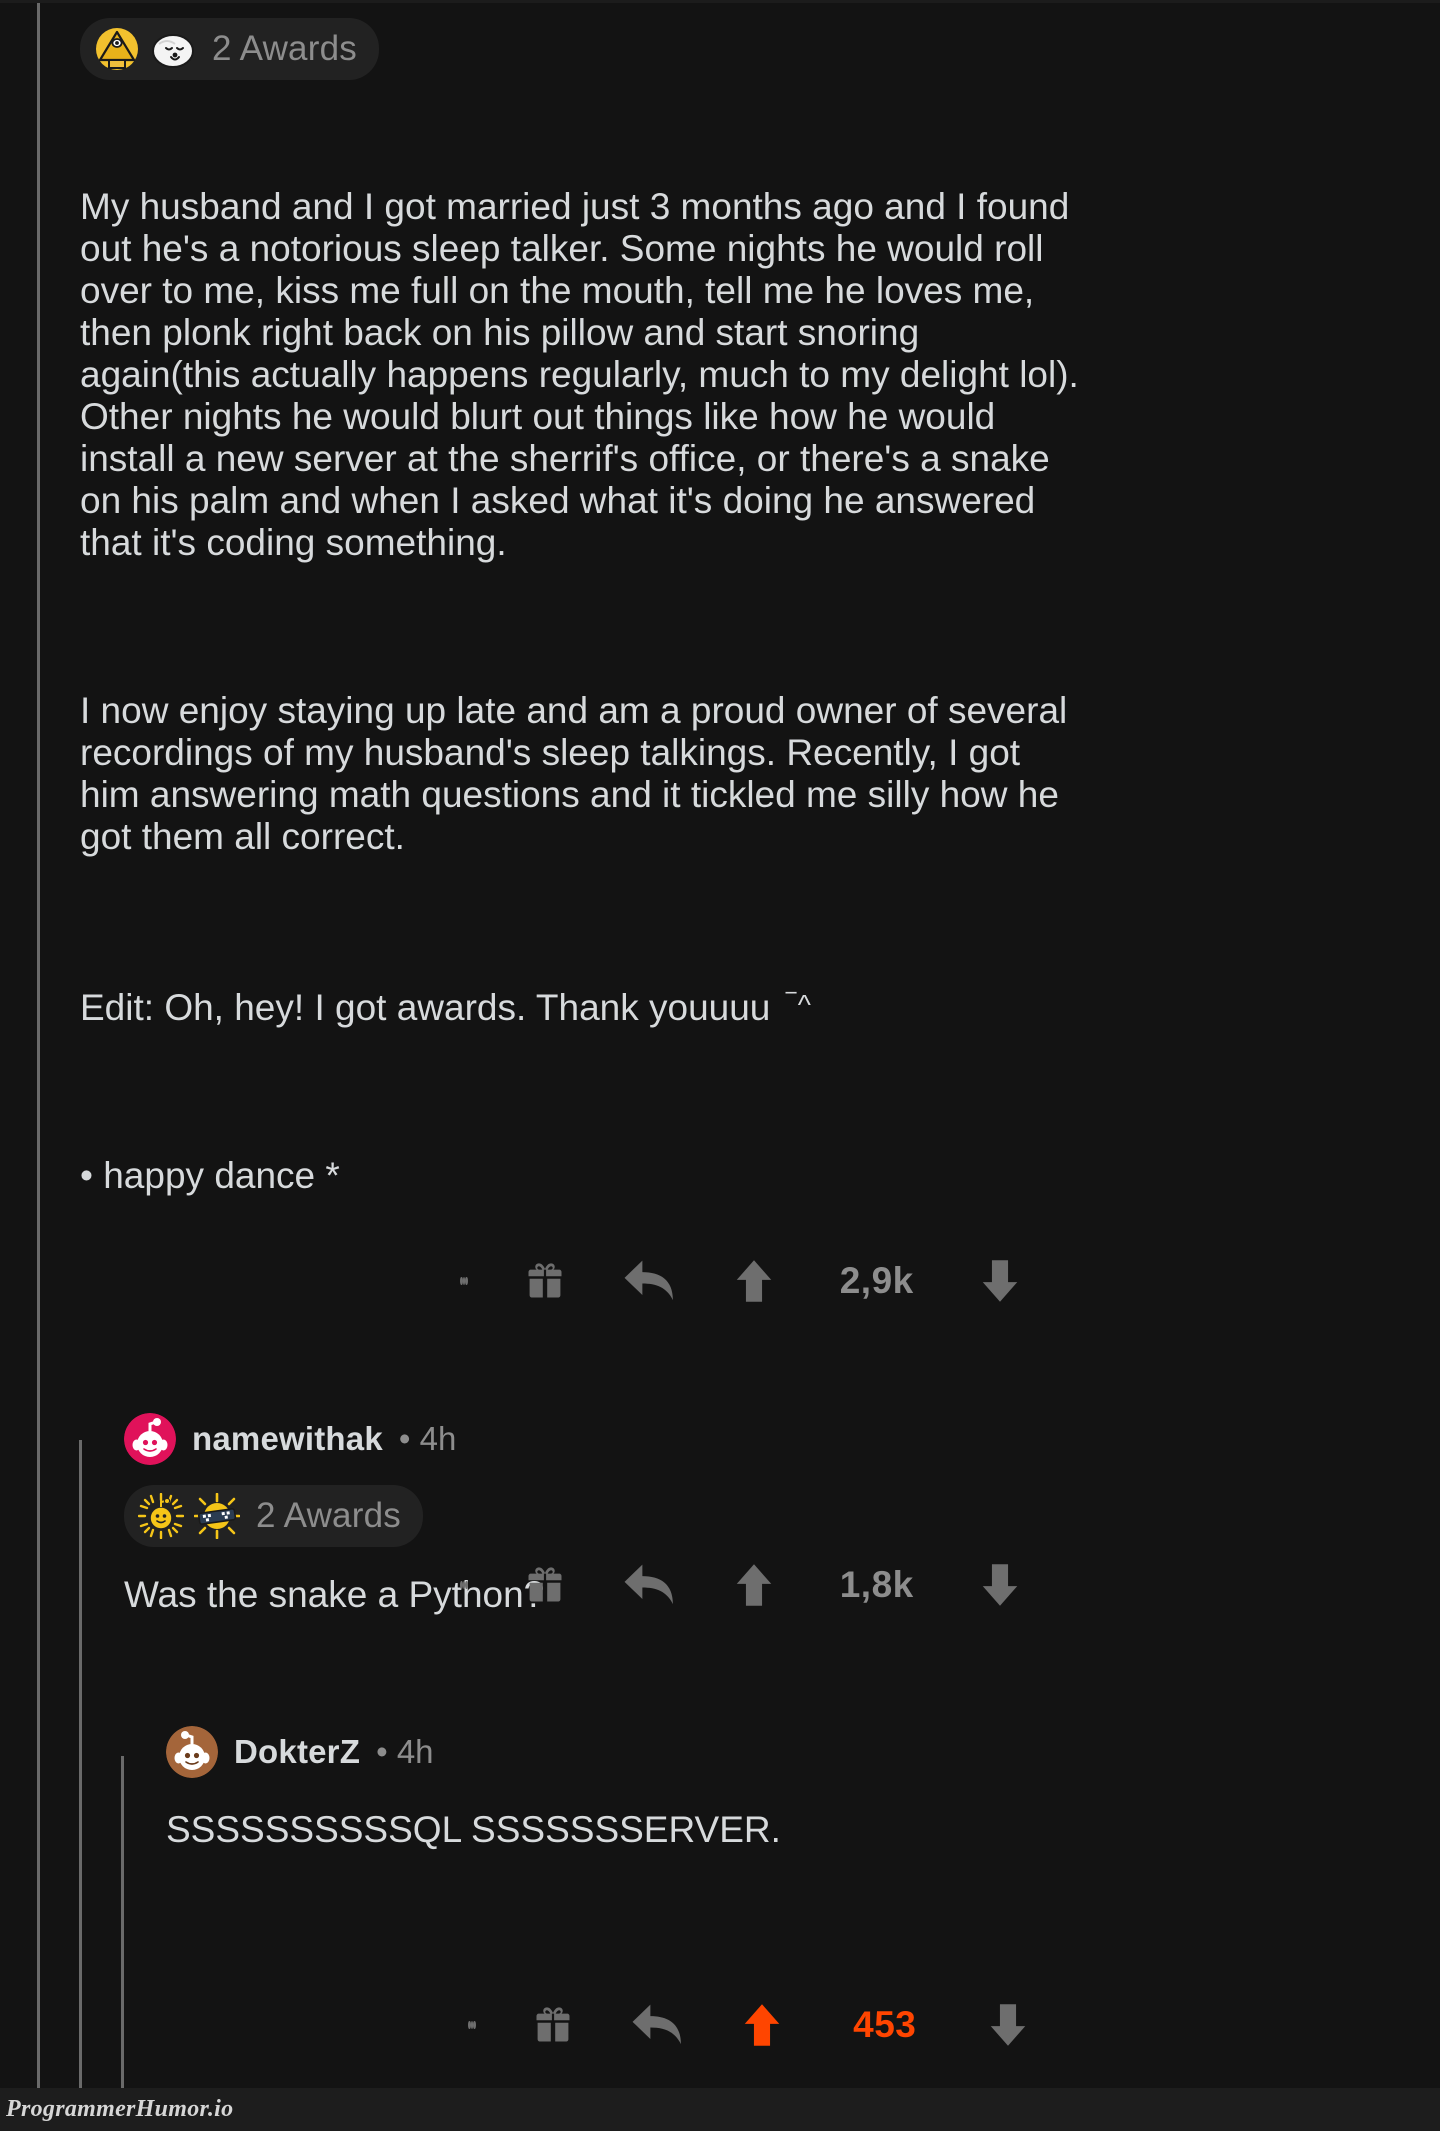  I want to click on comment-awards-pill: 2 Awards, so click(273, 1516).